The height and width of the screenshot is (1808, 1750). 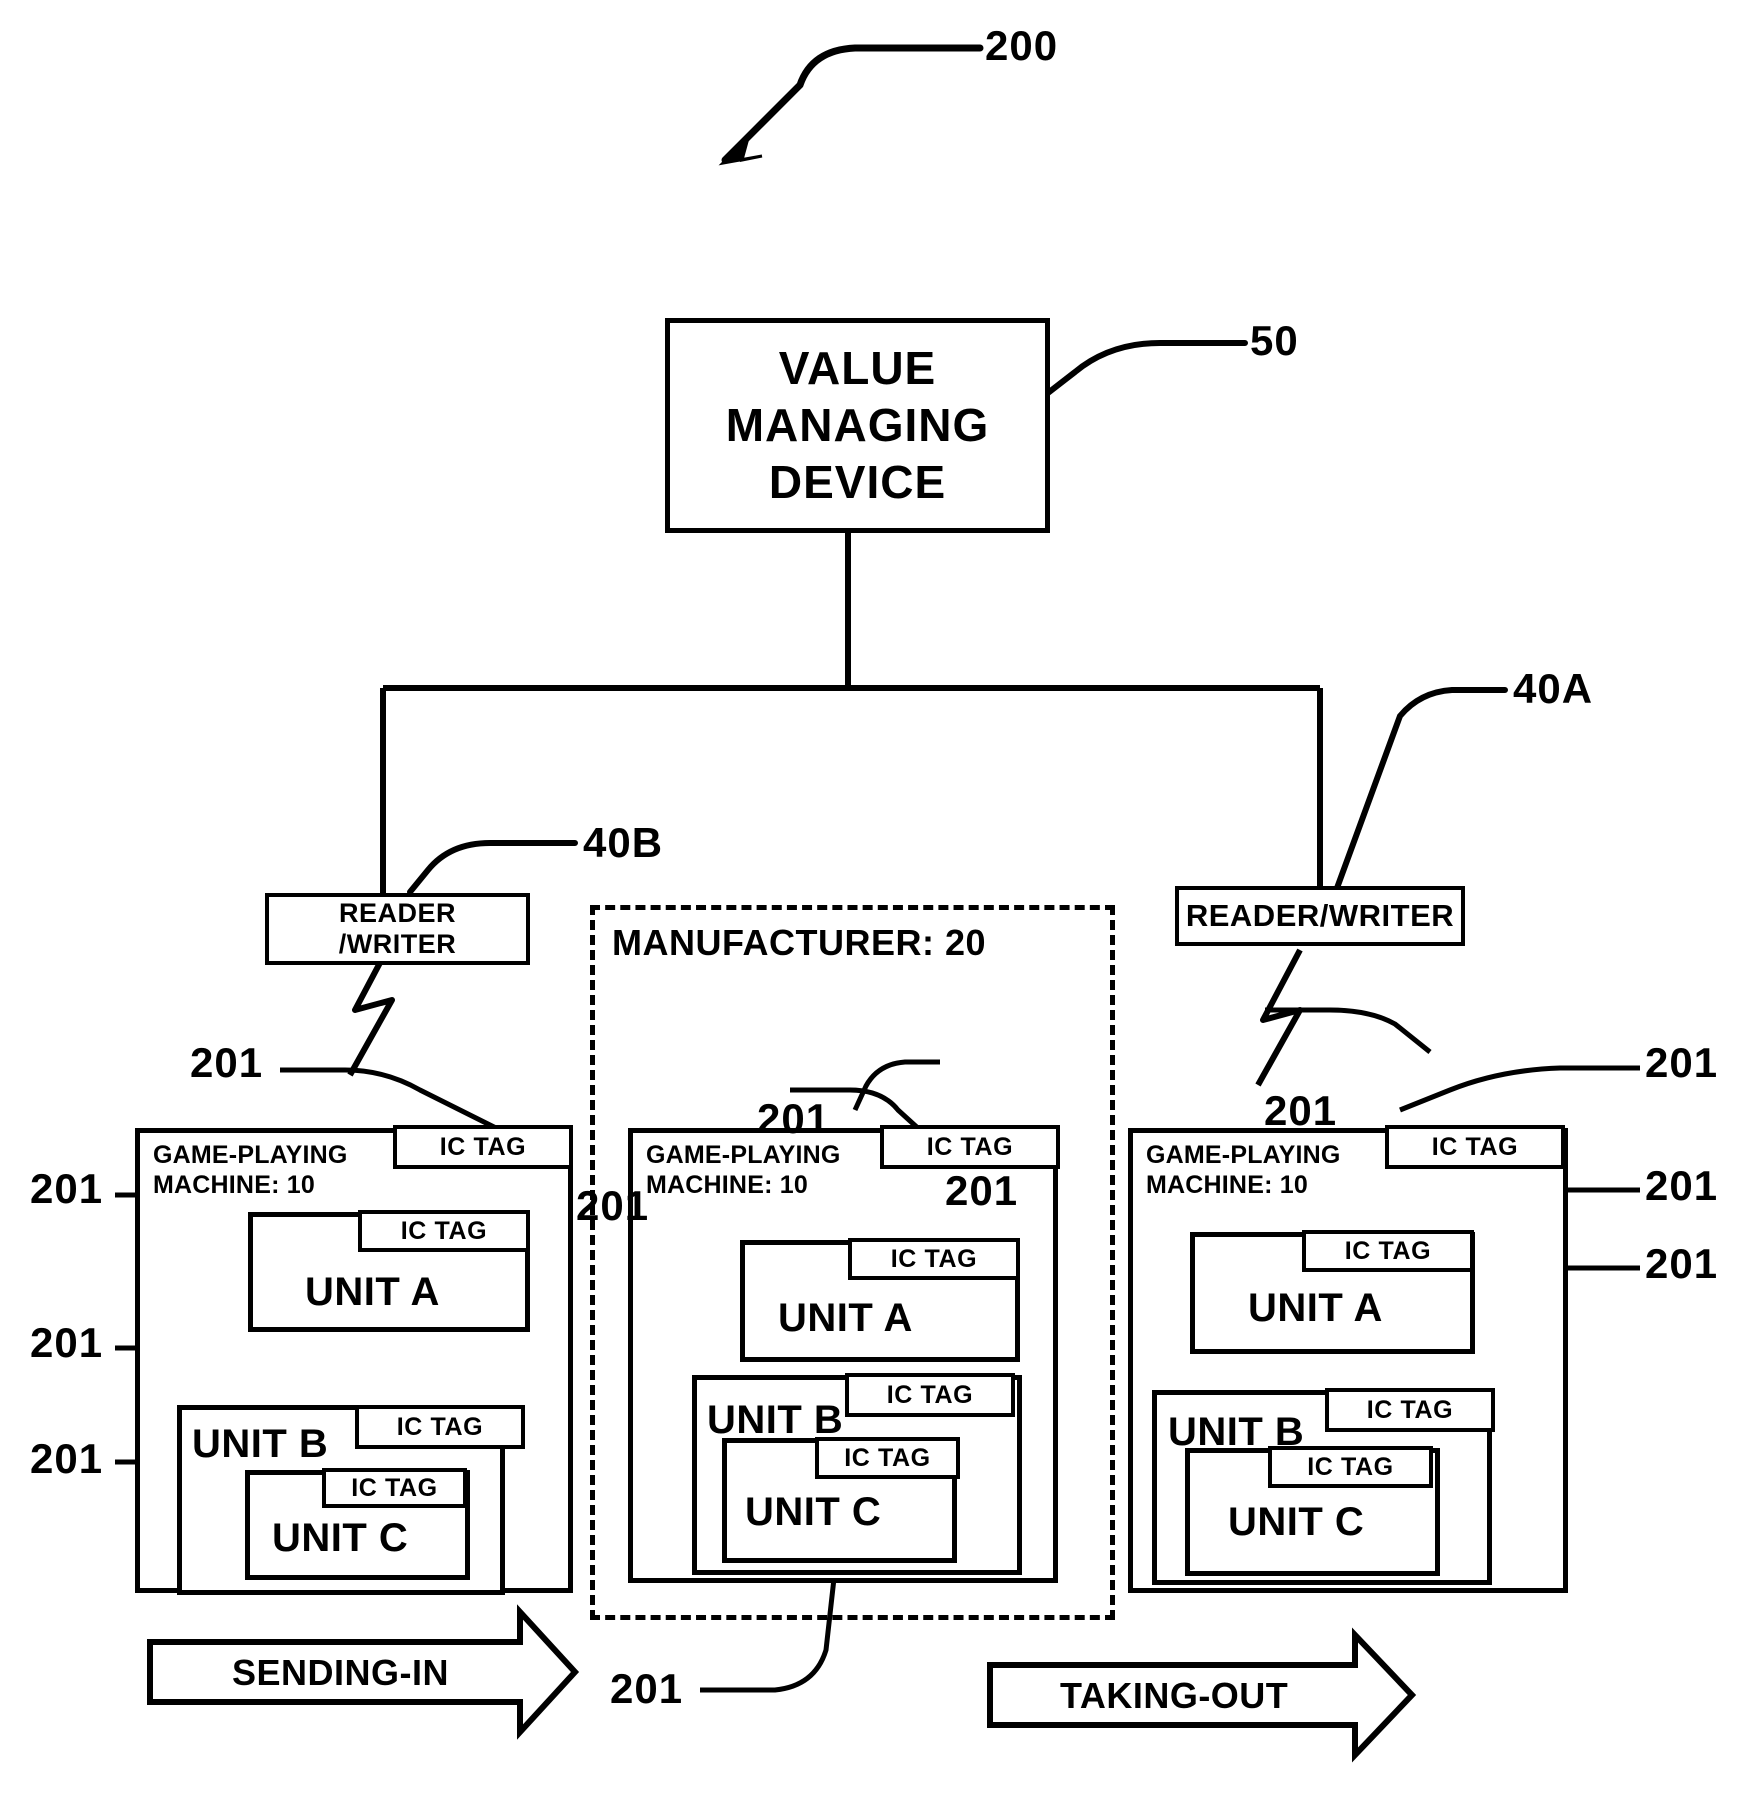 I want to click on reader-writer-right-label: READER/WRITER, so click(x=1320, y=916).